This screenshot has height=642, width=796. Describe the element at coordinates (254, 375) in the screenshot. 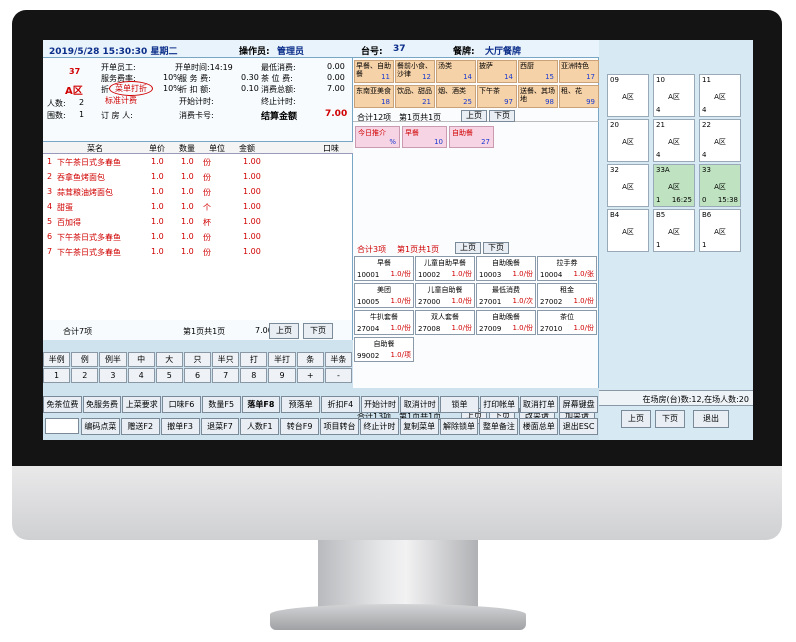

I see `keypad-key: 8` at that location.